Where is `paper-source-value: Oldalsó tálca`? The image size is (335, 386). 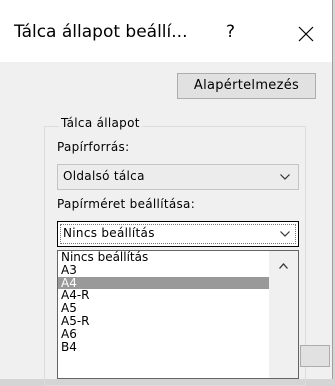 paper-source-value: Oldalsó tálca is located at coordinates (104, 176).